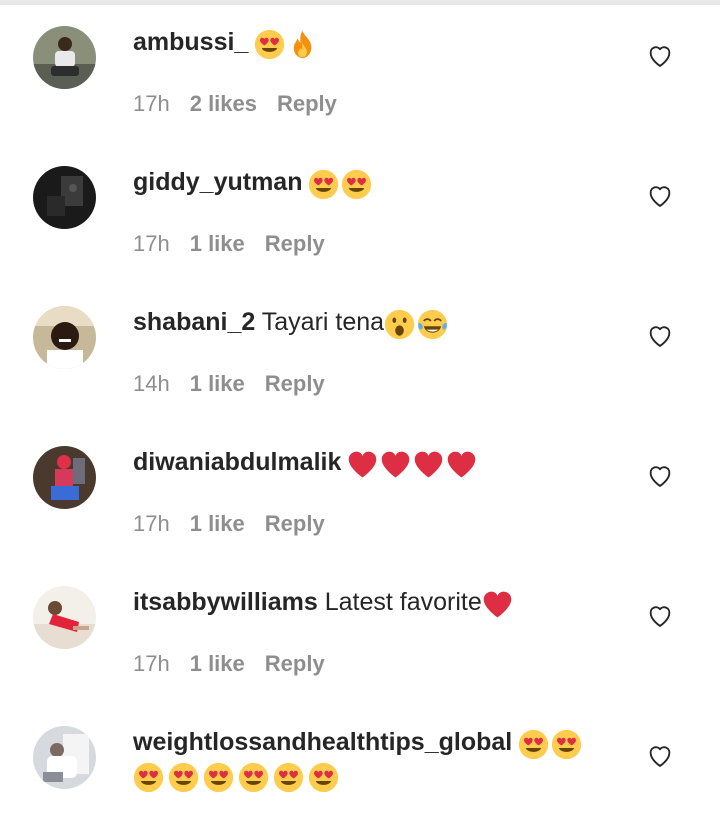 The image size is (720, 840). Describe the element at coordinates (403, 602) in the screenshot. I see `comment-text: Latest favorite` at that location.